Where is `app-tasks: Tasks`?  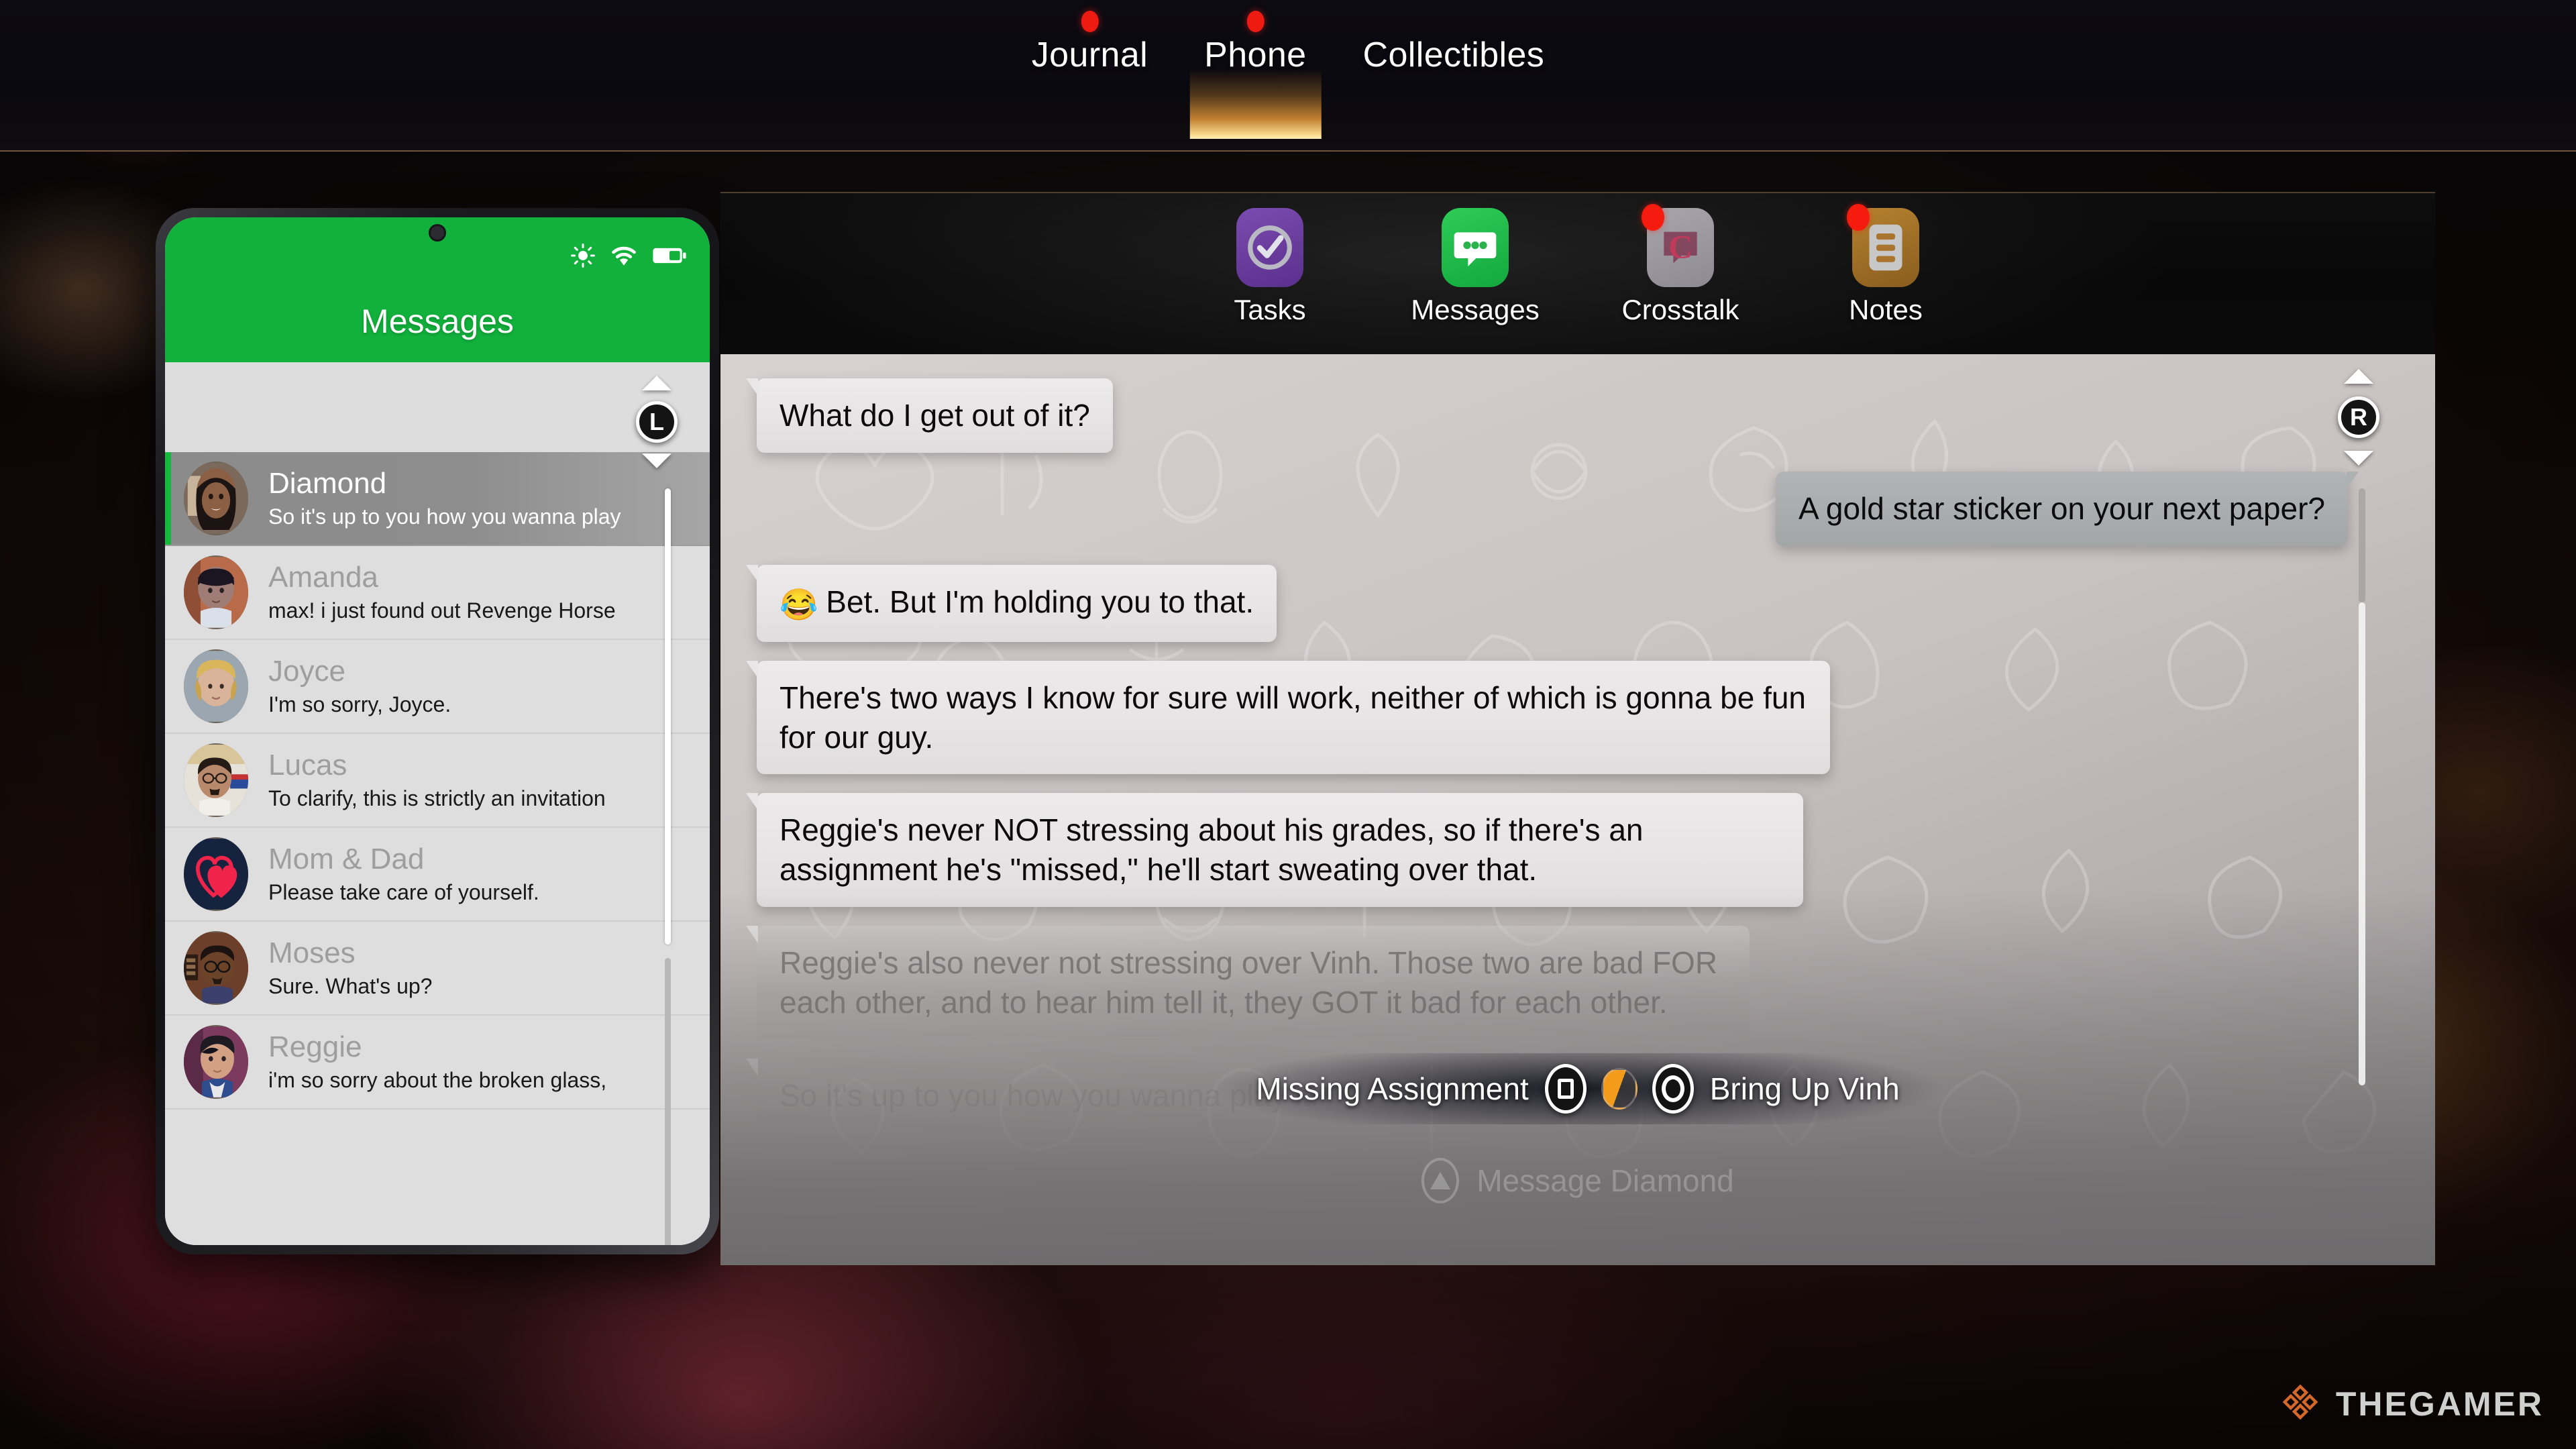
app-tasks: Tasks is located at coordinates (1270, 267).